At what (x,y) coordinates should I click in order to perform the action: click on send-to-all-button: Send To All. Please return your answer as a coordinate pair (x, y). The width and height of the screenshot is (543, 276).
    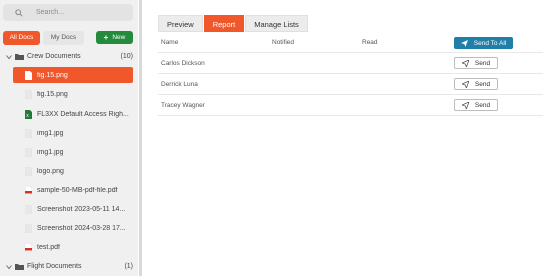
    Looking at the image, I should click on (483, 43).